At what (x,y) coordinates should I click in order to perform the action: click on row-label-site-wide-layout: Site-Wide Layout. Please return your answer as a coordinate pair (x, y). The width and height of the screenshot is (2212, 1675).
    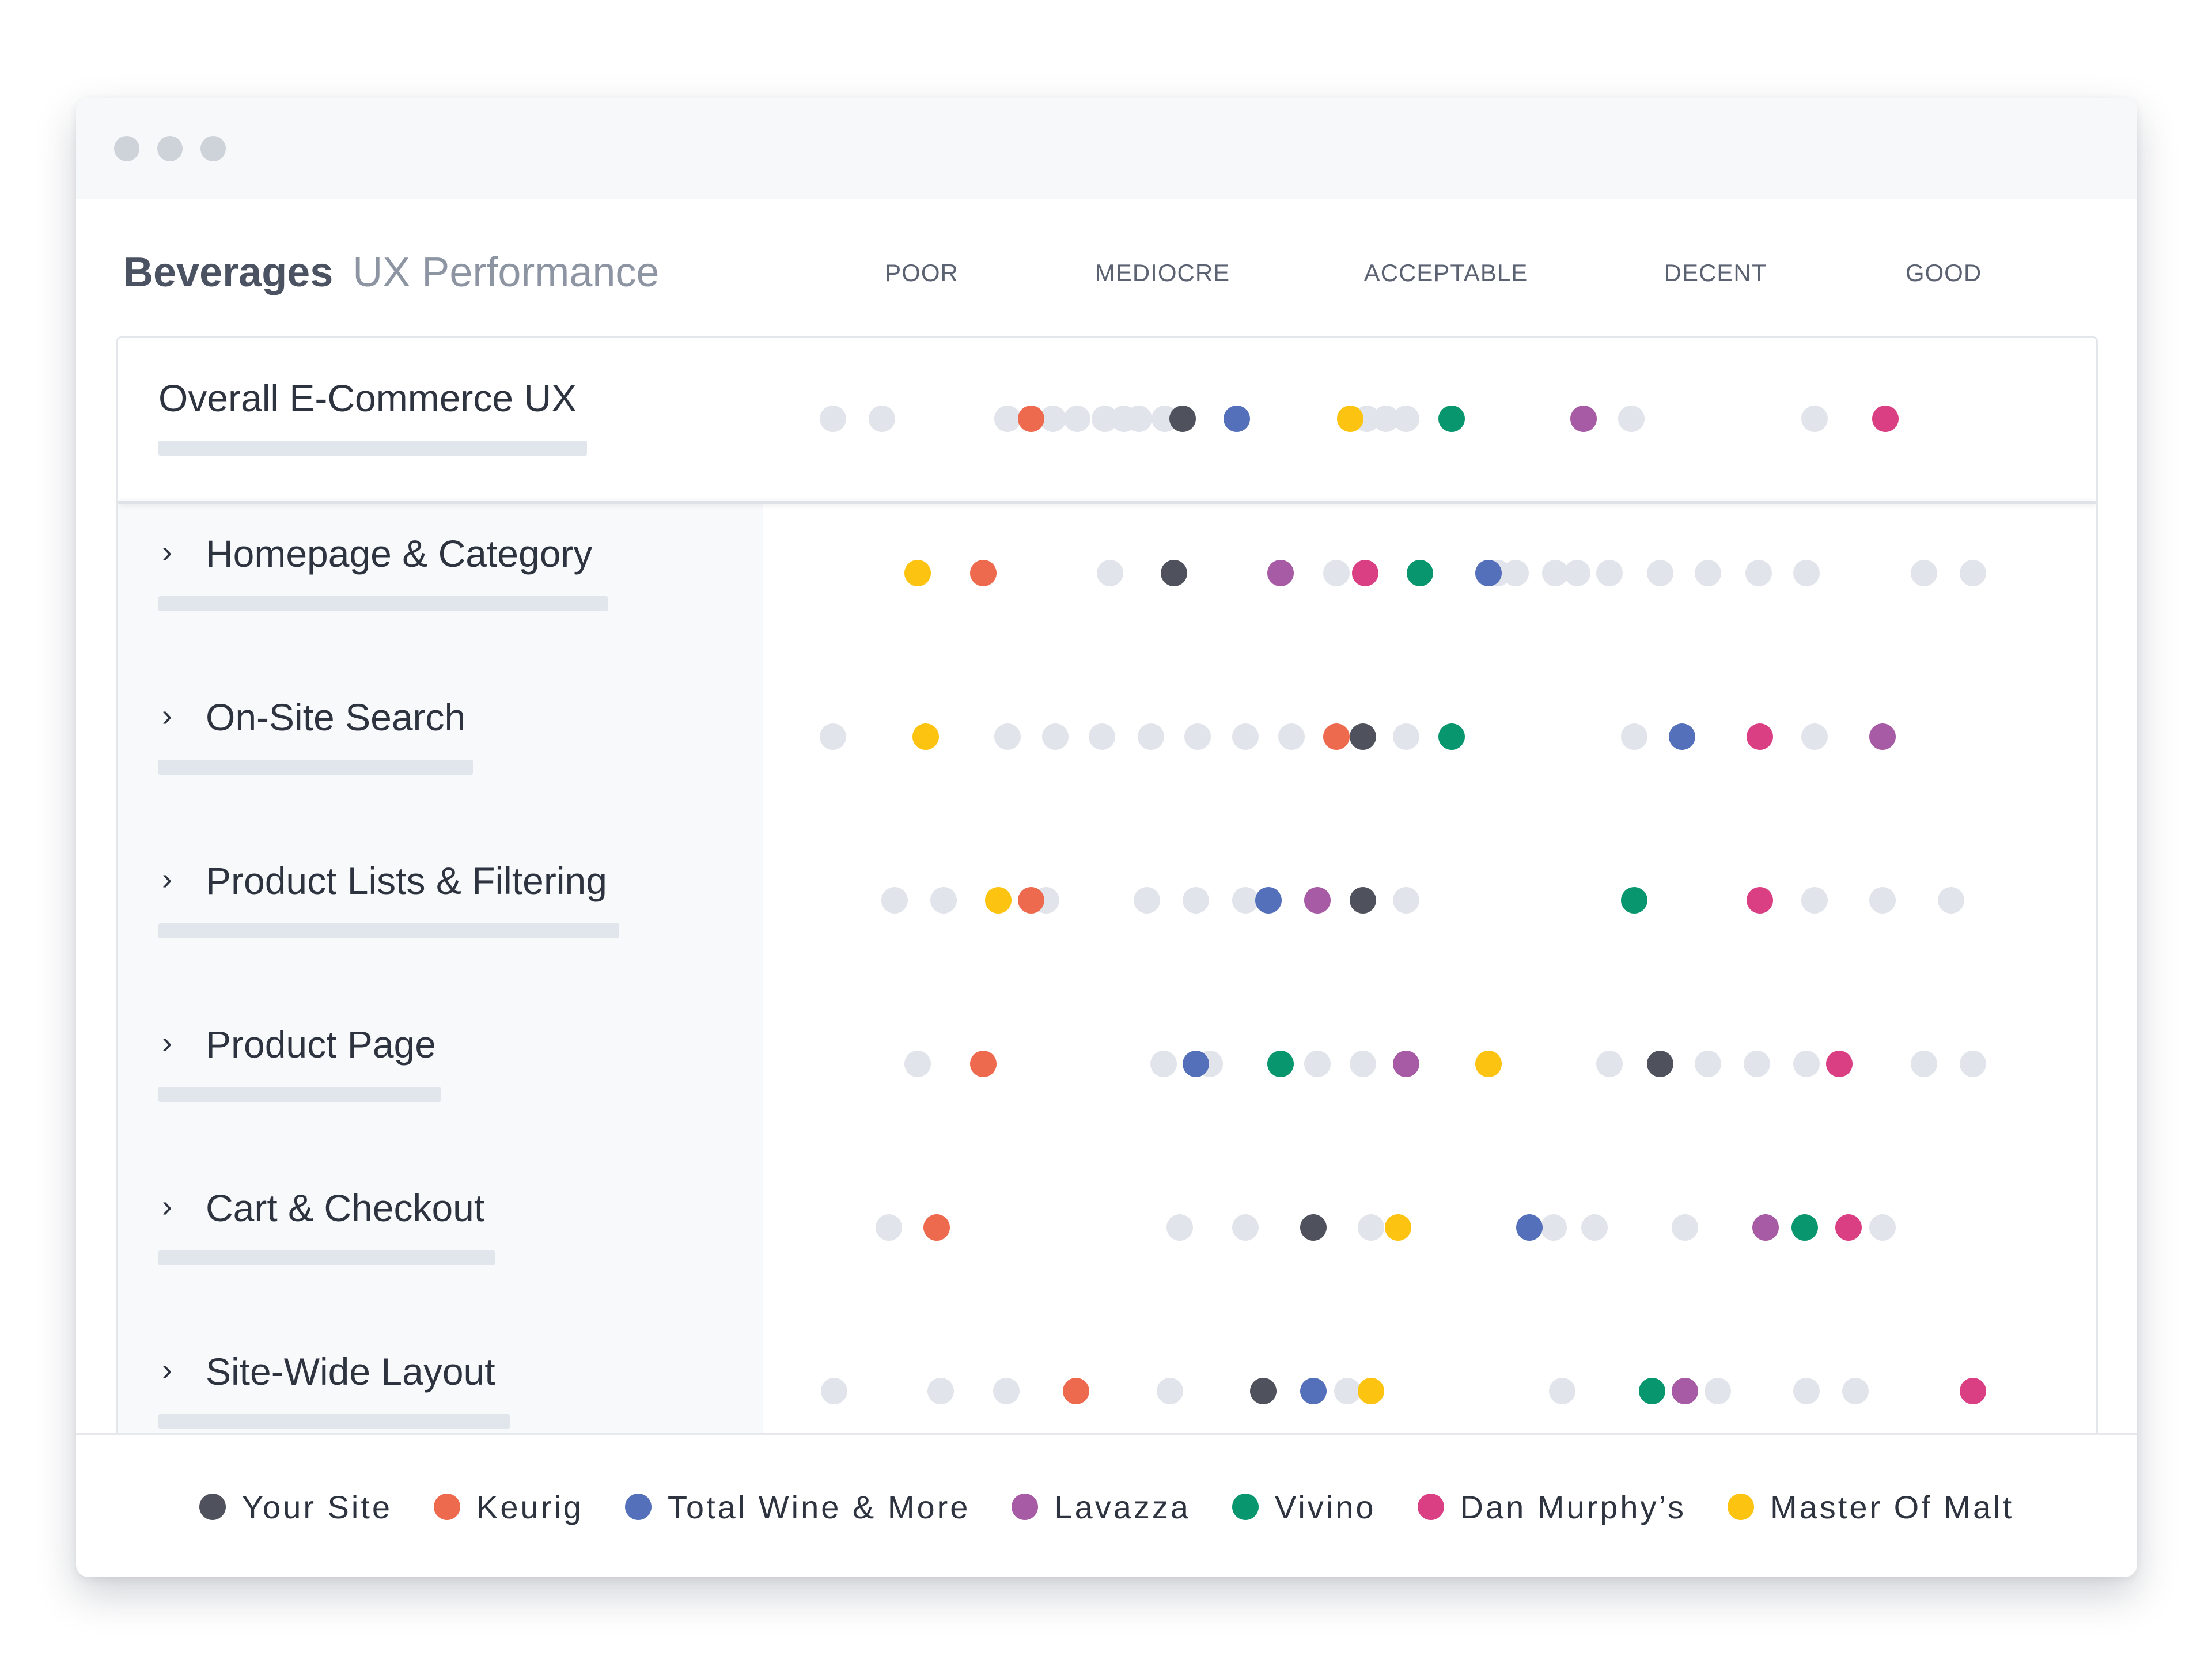
    Looking at the image, I should click on (350, 1371).